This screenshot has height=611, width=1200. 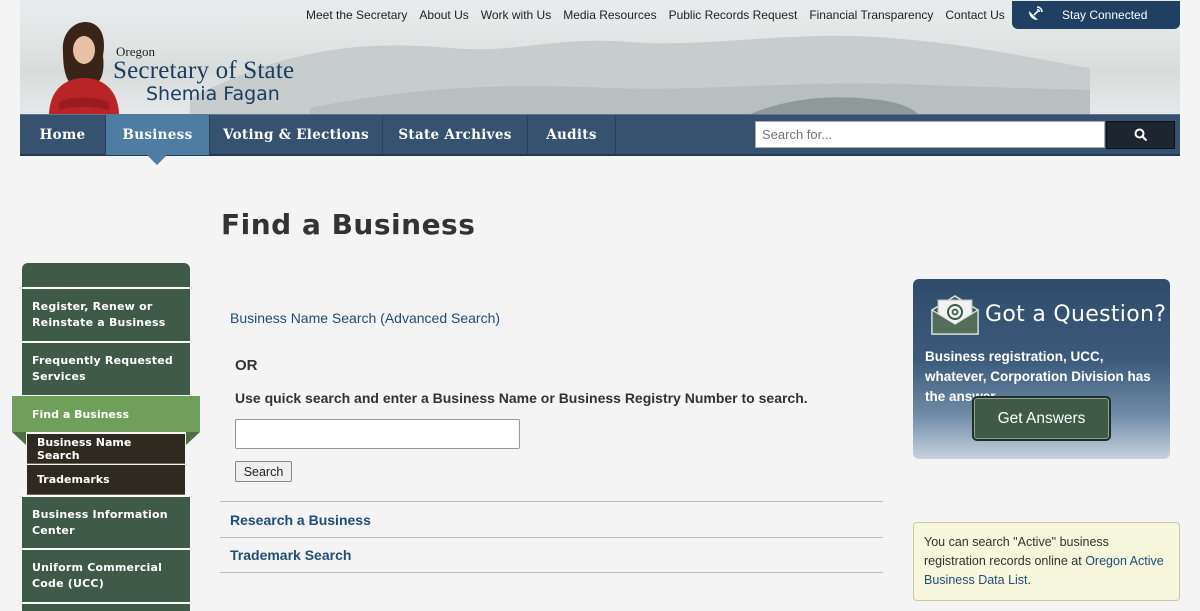 I want to click on sidebar-item-find-a-business: Find a Business, so click(x=106, y=414).